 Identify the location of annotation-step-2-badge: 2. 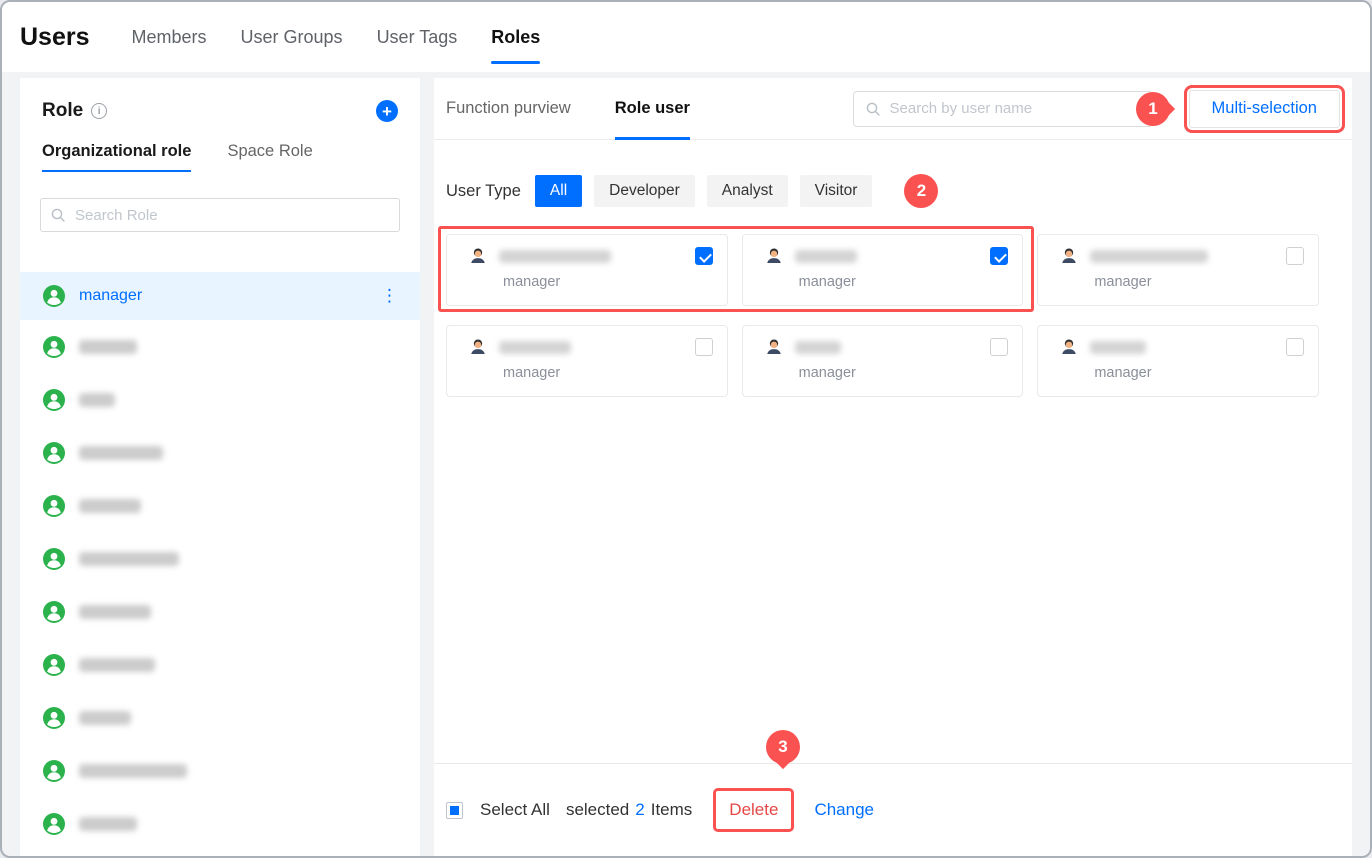
(921, 191).